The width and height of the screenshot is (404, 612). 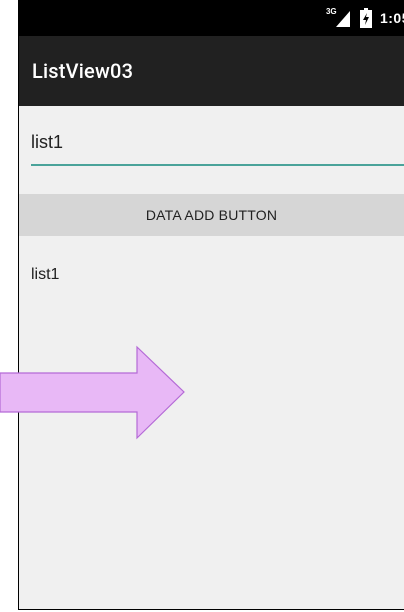 I want to click on app-title: ListView03, so click(x=83, y=71).